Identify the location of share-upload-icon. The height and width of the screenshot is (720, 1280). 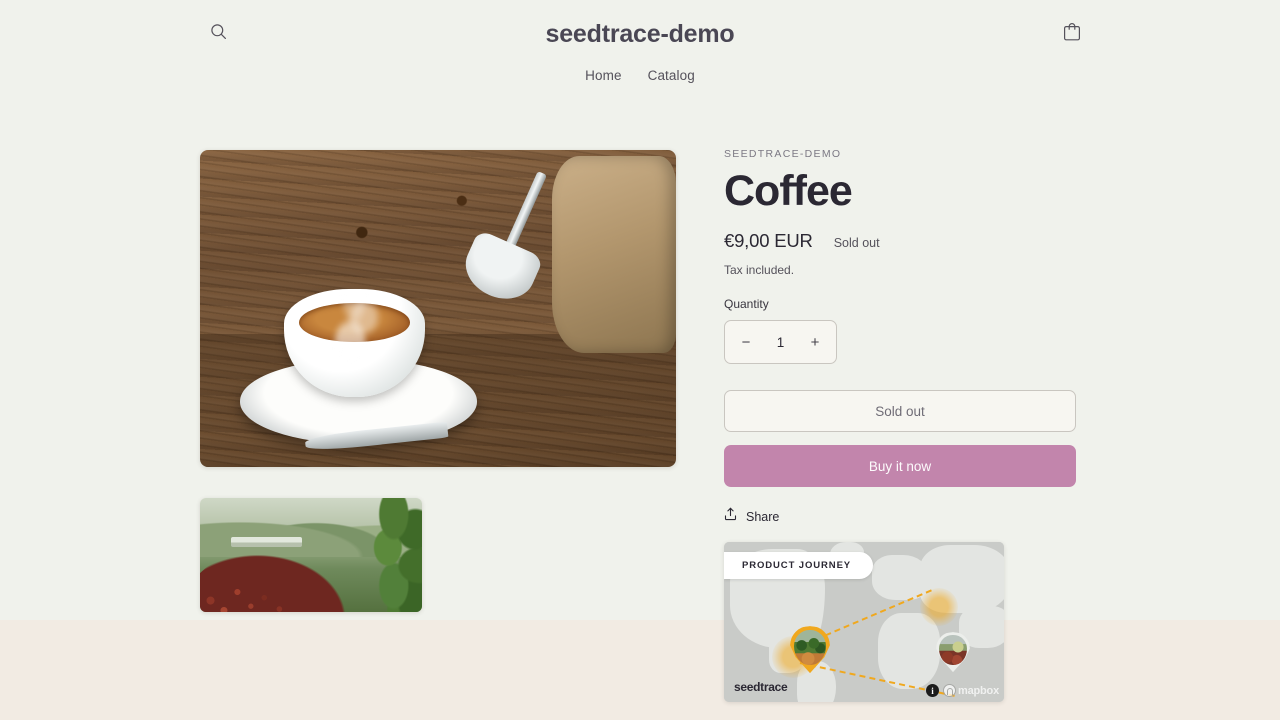
(730, 516).